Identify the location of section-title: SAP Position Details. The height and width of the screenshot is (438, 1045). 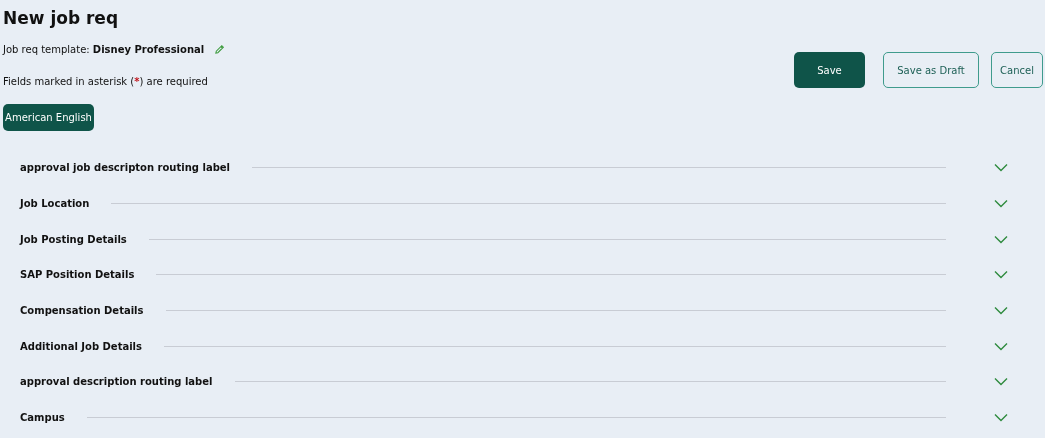
(77, 275).